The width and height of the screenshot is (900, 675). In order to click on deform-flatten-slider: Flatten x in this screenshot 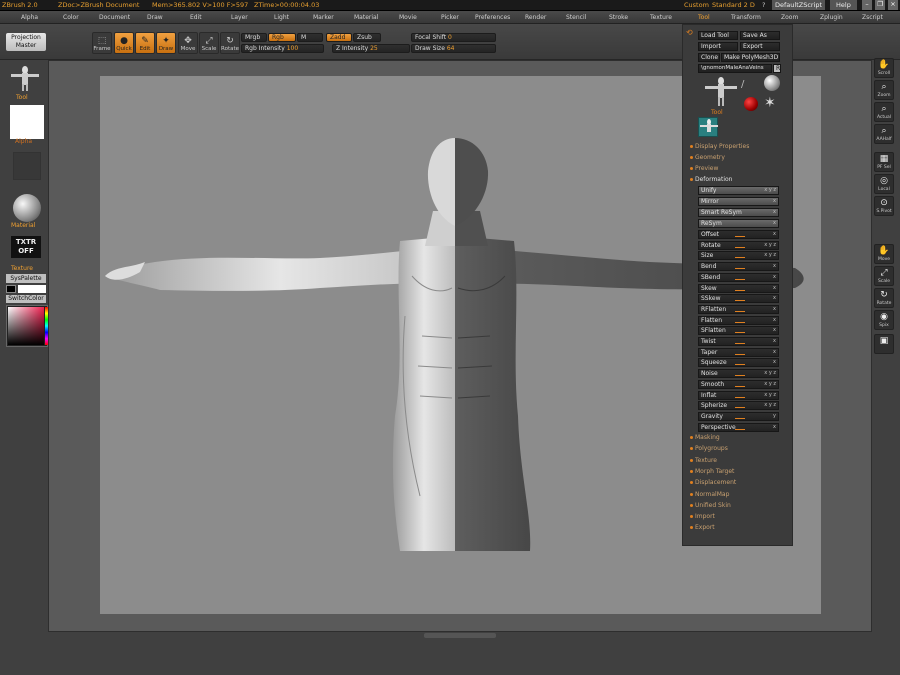, I will do `click(738, 320)`.